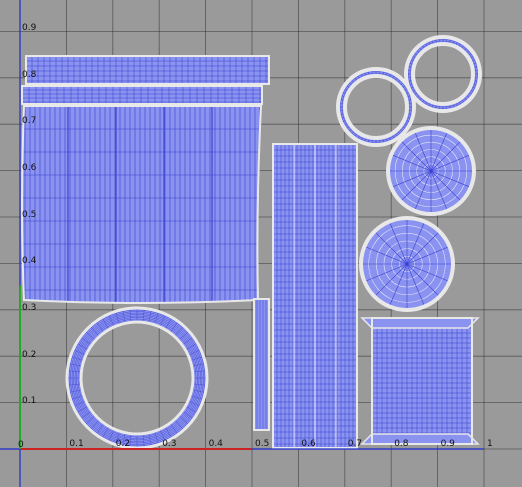  Describe the element at coordinates (169, 444) in the screenshot. I see `u-tick-label: 0.3` at that location.